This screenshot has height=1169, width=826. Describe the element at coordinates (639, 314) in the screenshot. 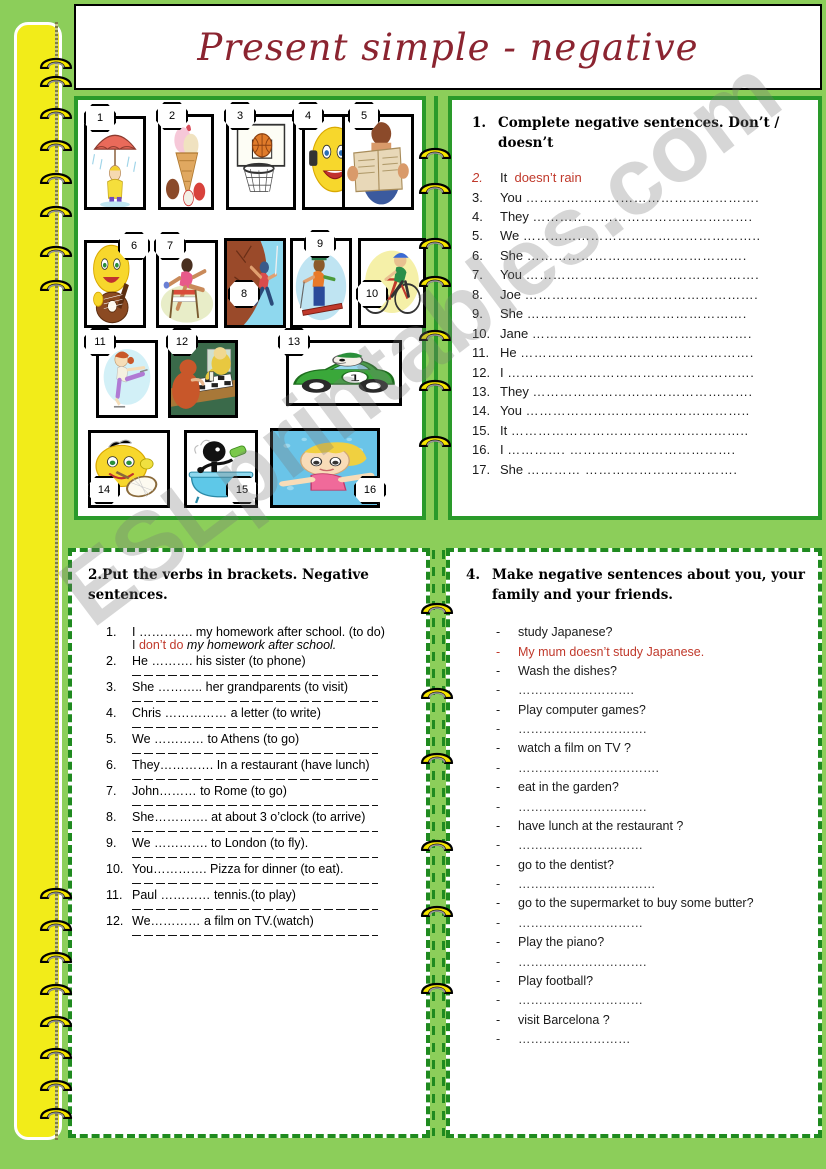

I see `exercise-1-item: 9. She ………………………………………….` at that location.